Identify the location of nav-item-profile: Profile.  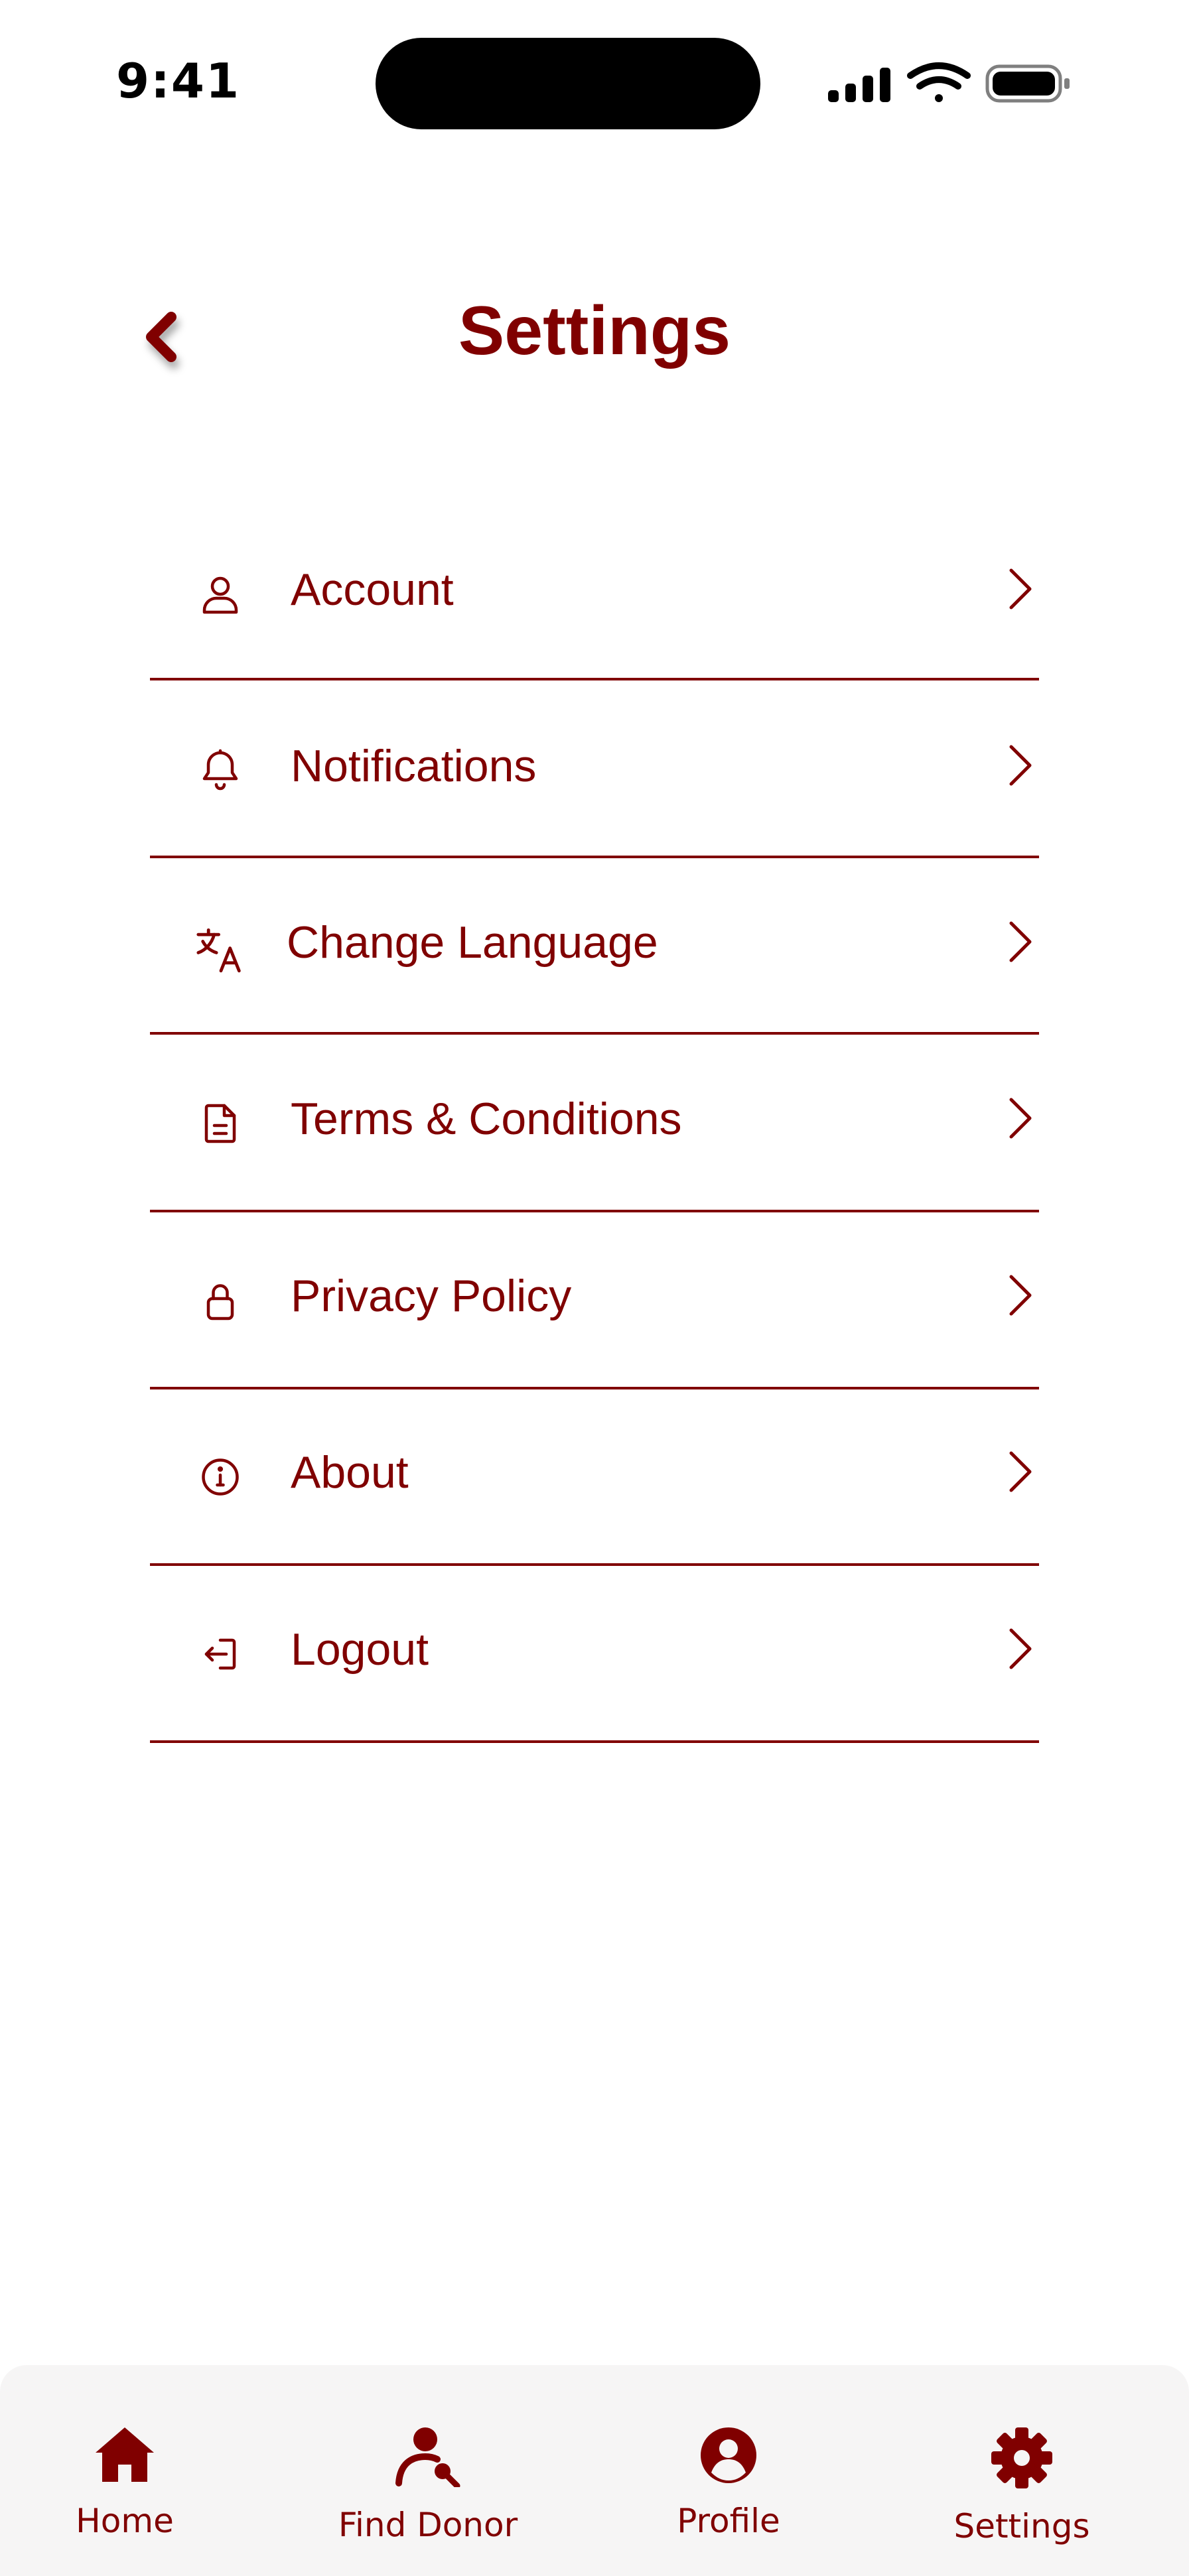
(729, 2471).